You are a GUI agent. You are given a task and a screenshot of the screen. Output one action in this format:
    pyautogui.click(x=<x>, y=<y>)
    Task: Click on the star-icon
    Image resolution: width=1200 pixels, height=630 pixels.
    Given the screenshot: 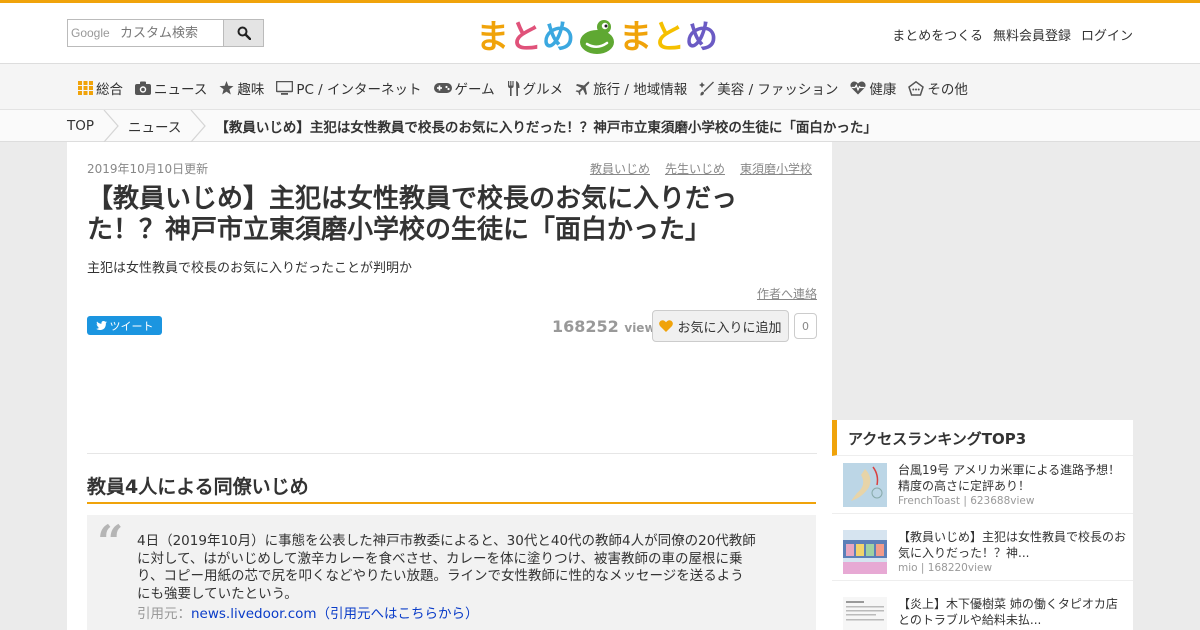 What is the action you would take?
    pyautogui.click(x=226, y=88)
    